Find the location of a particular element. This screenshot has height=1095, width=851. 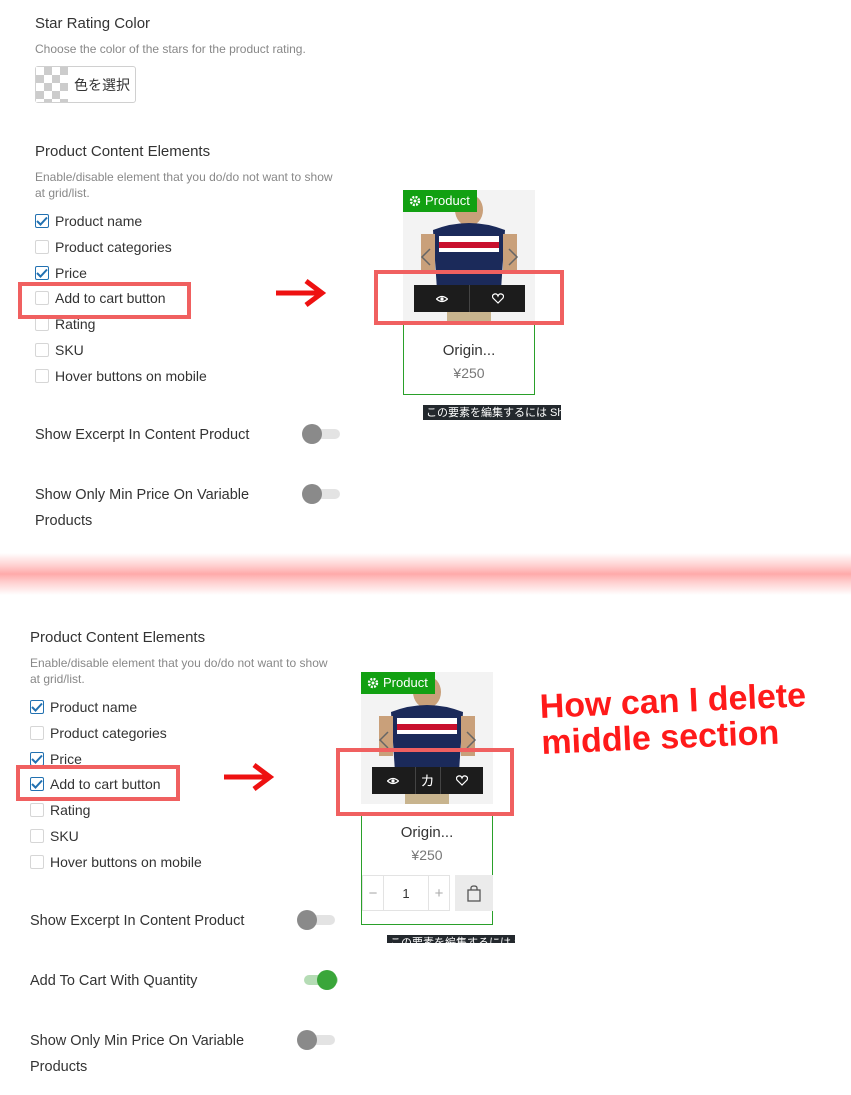

checkbox-label: Price is located at coordinates (71, 272).